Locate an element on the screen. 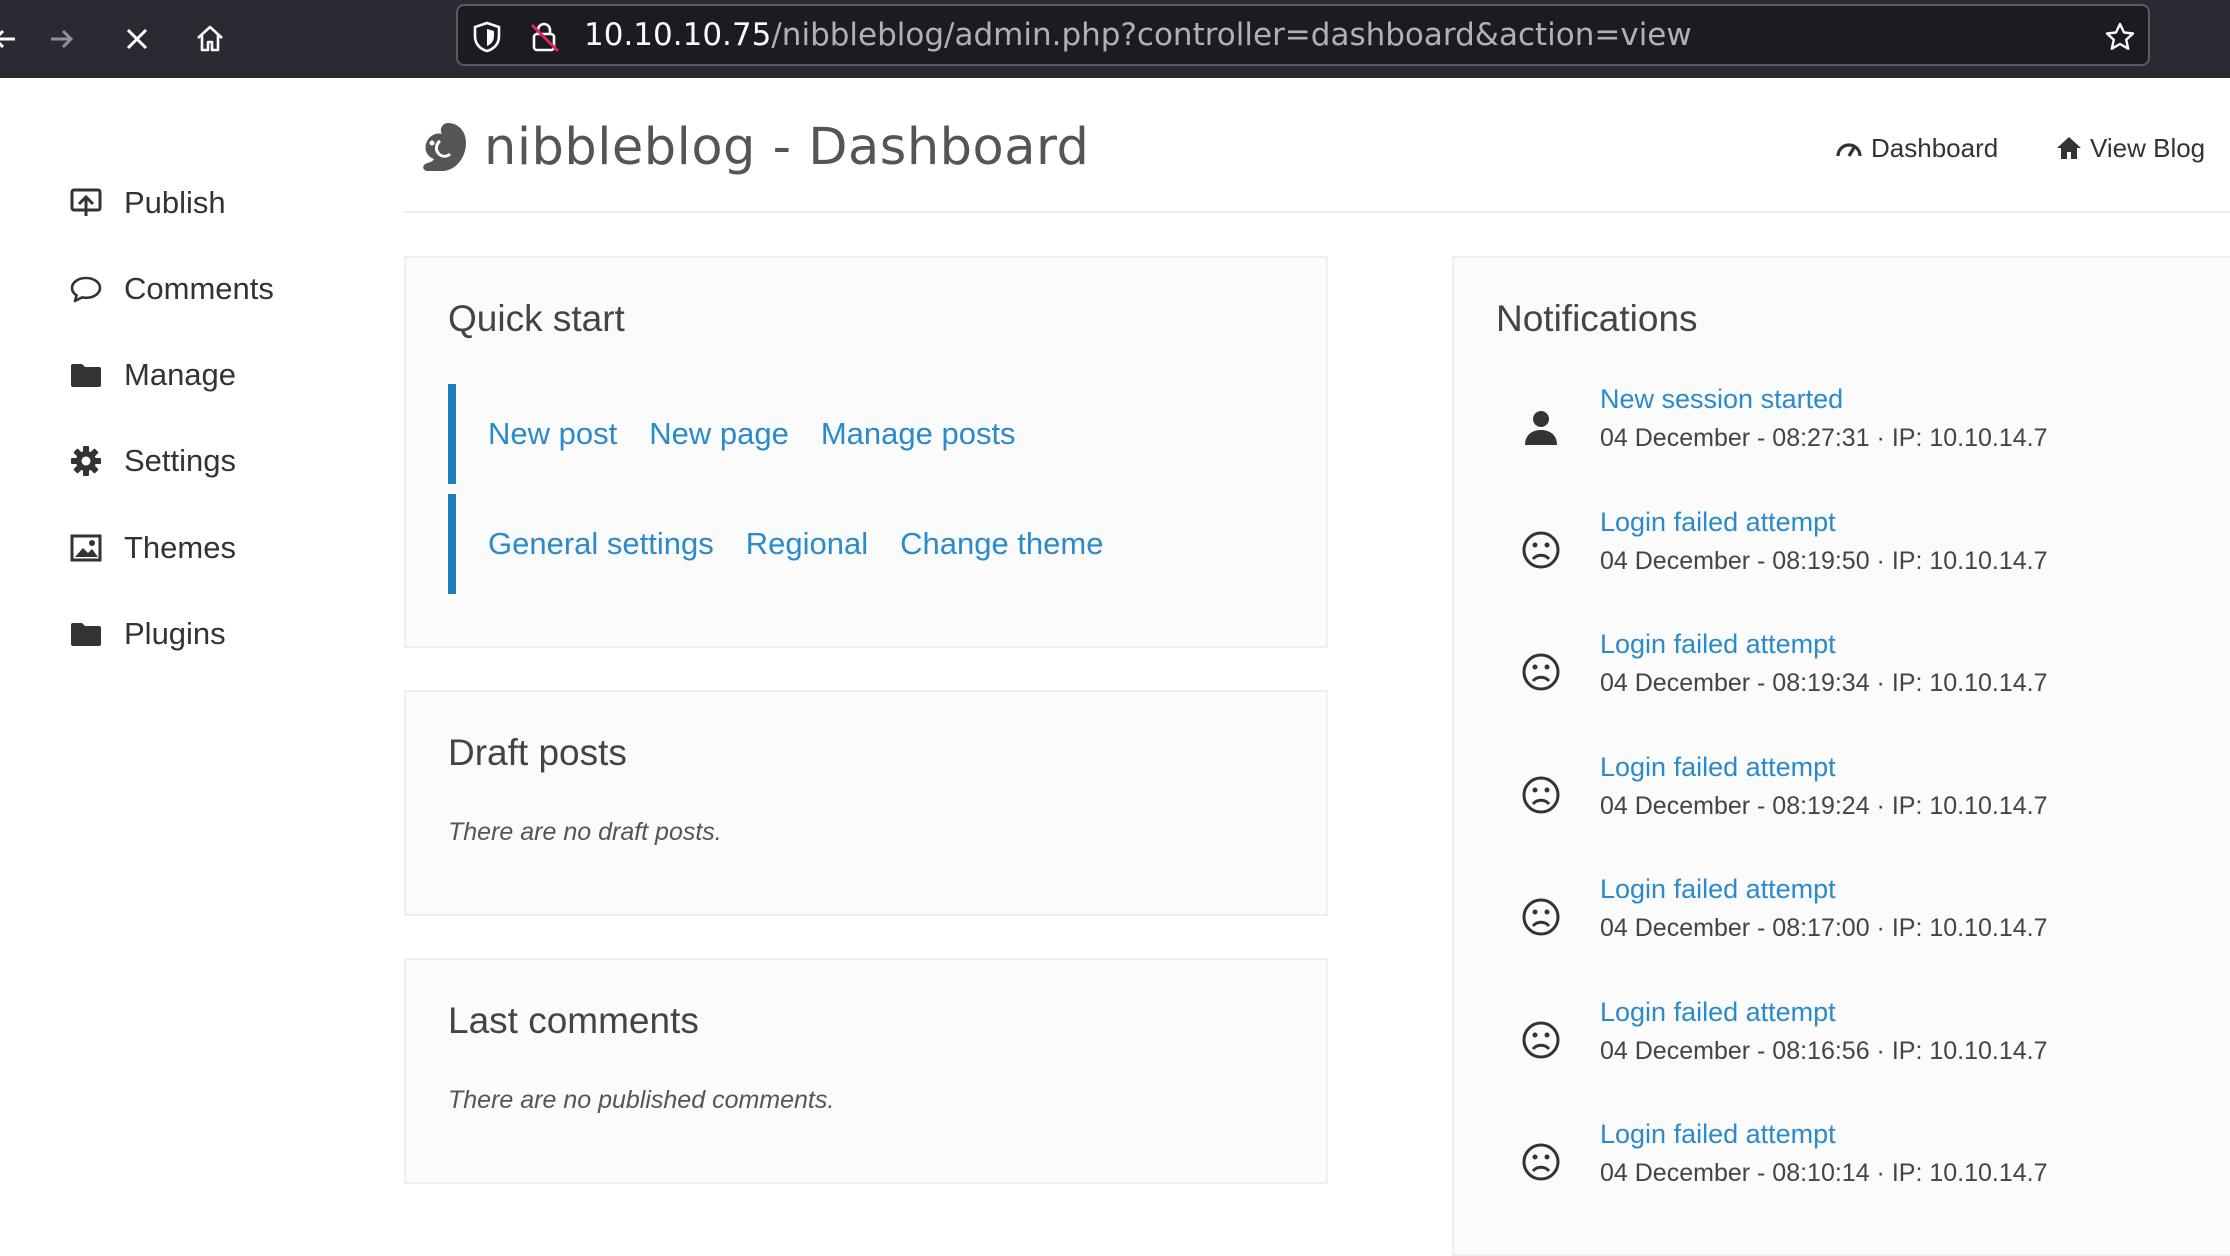  stop-loading-button is located at coordinates (137, 39).